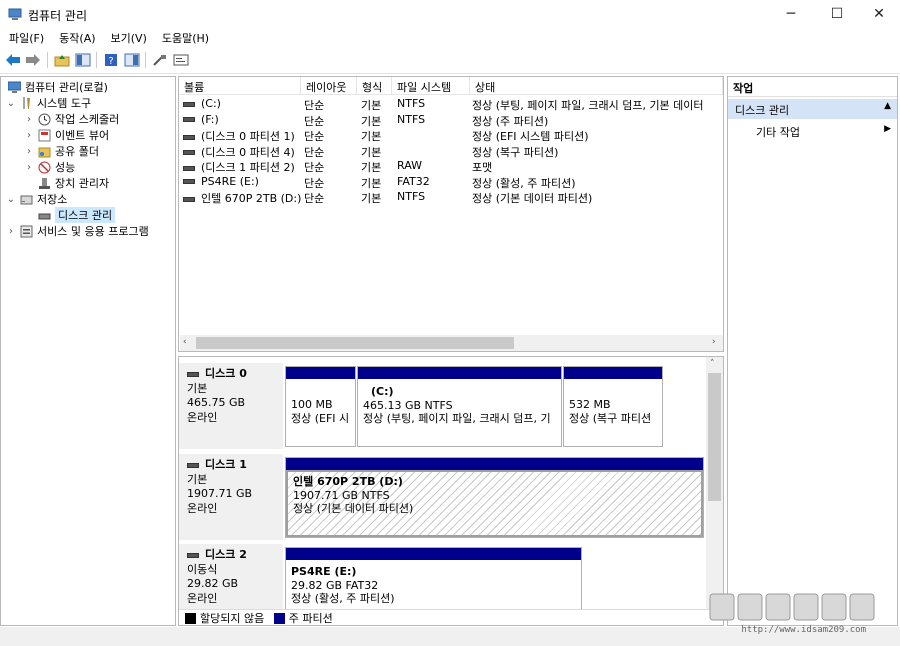 The height and width of the screenshot is (646, 900). Describe the element at coordinates (13, 60) in the screenshot. I see `back-arrow-icon` at that location.